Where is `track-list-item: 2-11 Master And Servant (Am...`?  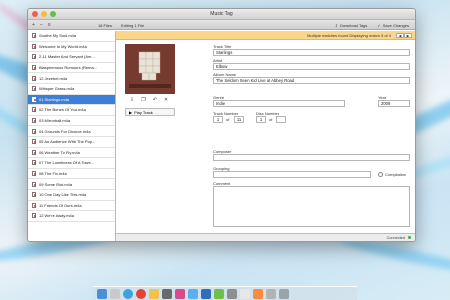
track-list-item: 2-11 Master And Servant (Am... is located at coordinates (71, 57).